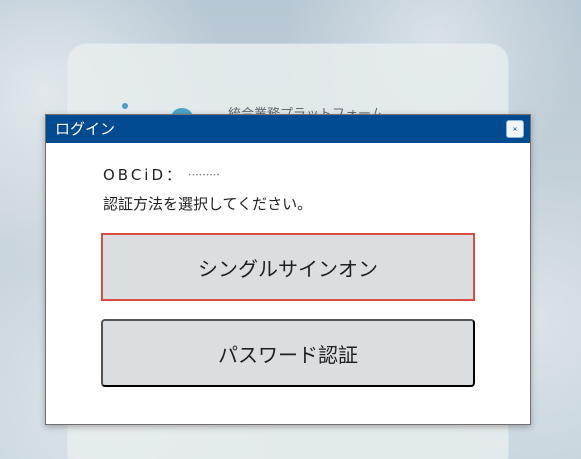 The height and width of the screenshot is (459, 581). I want to click on close-icon, so click(515, 129).